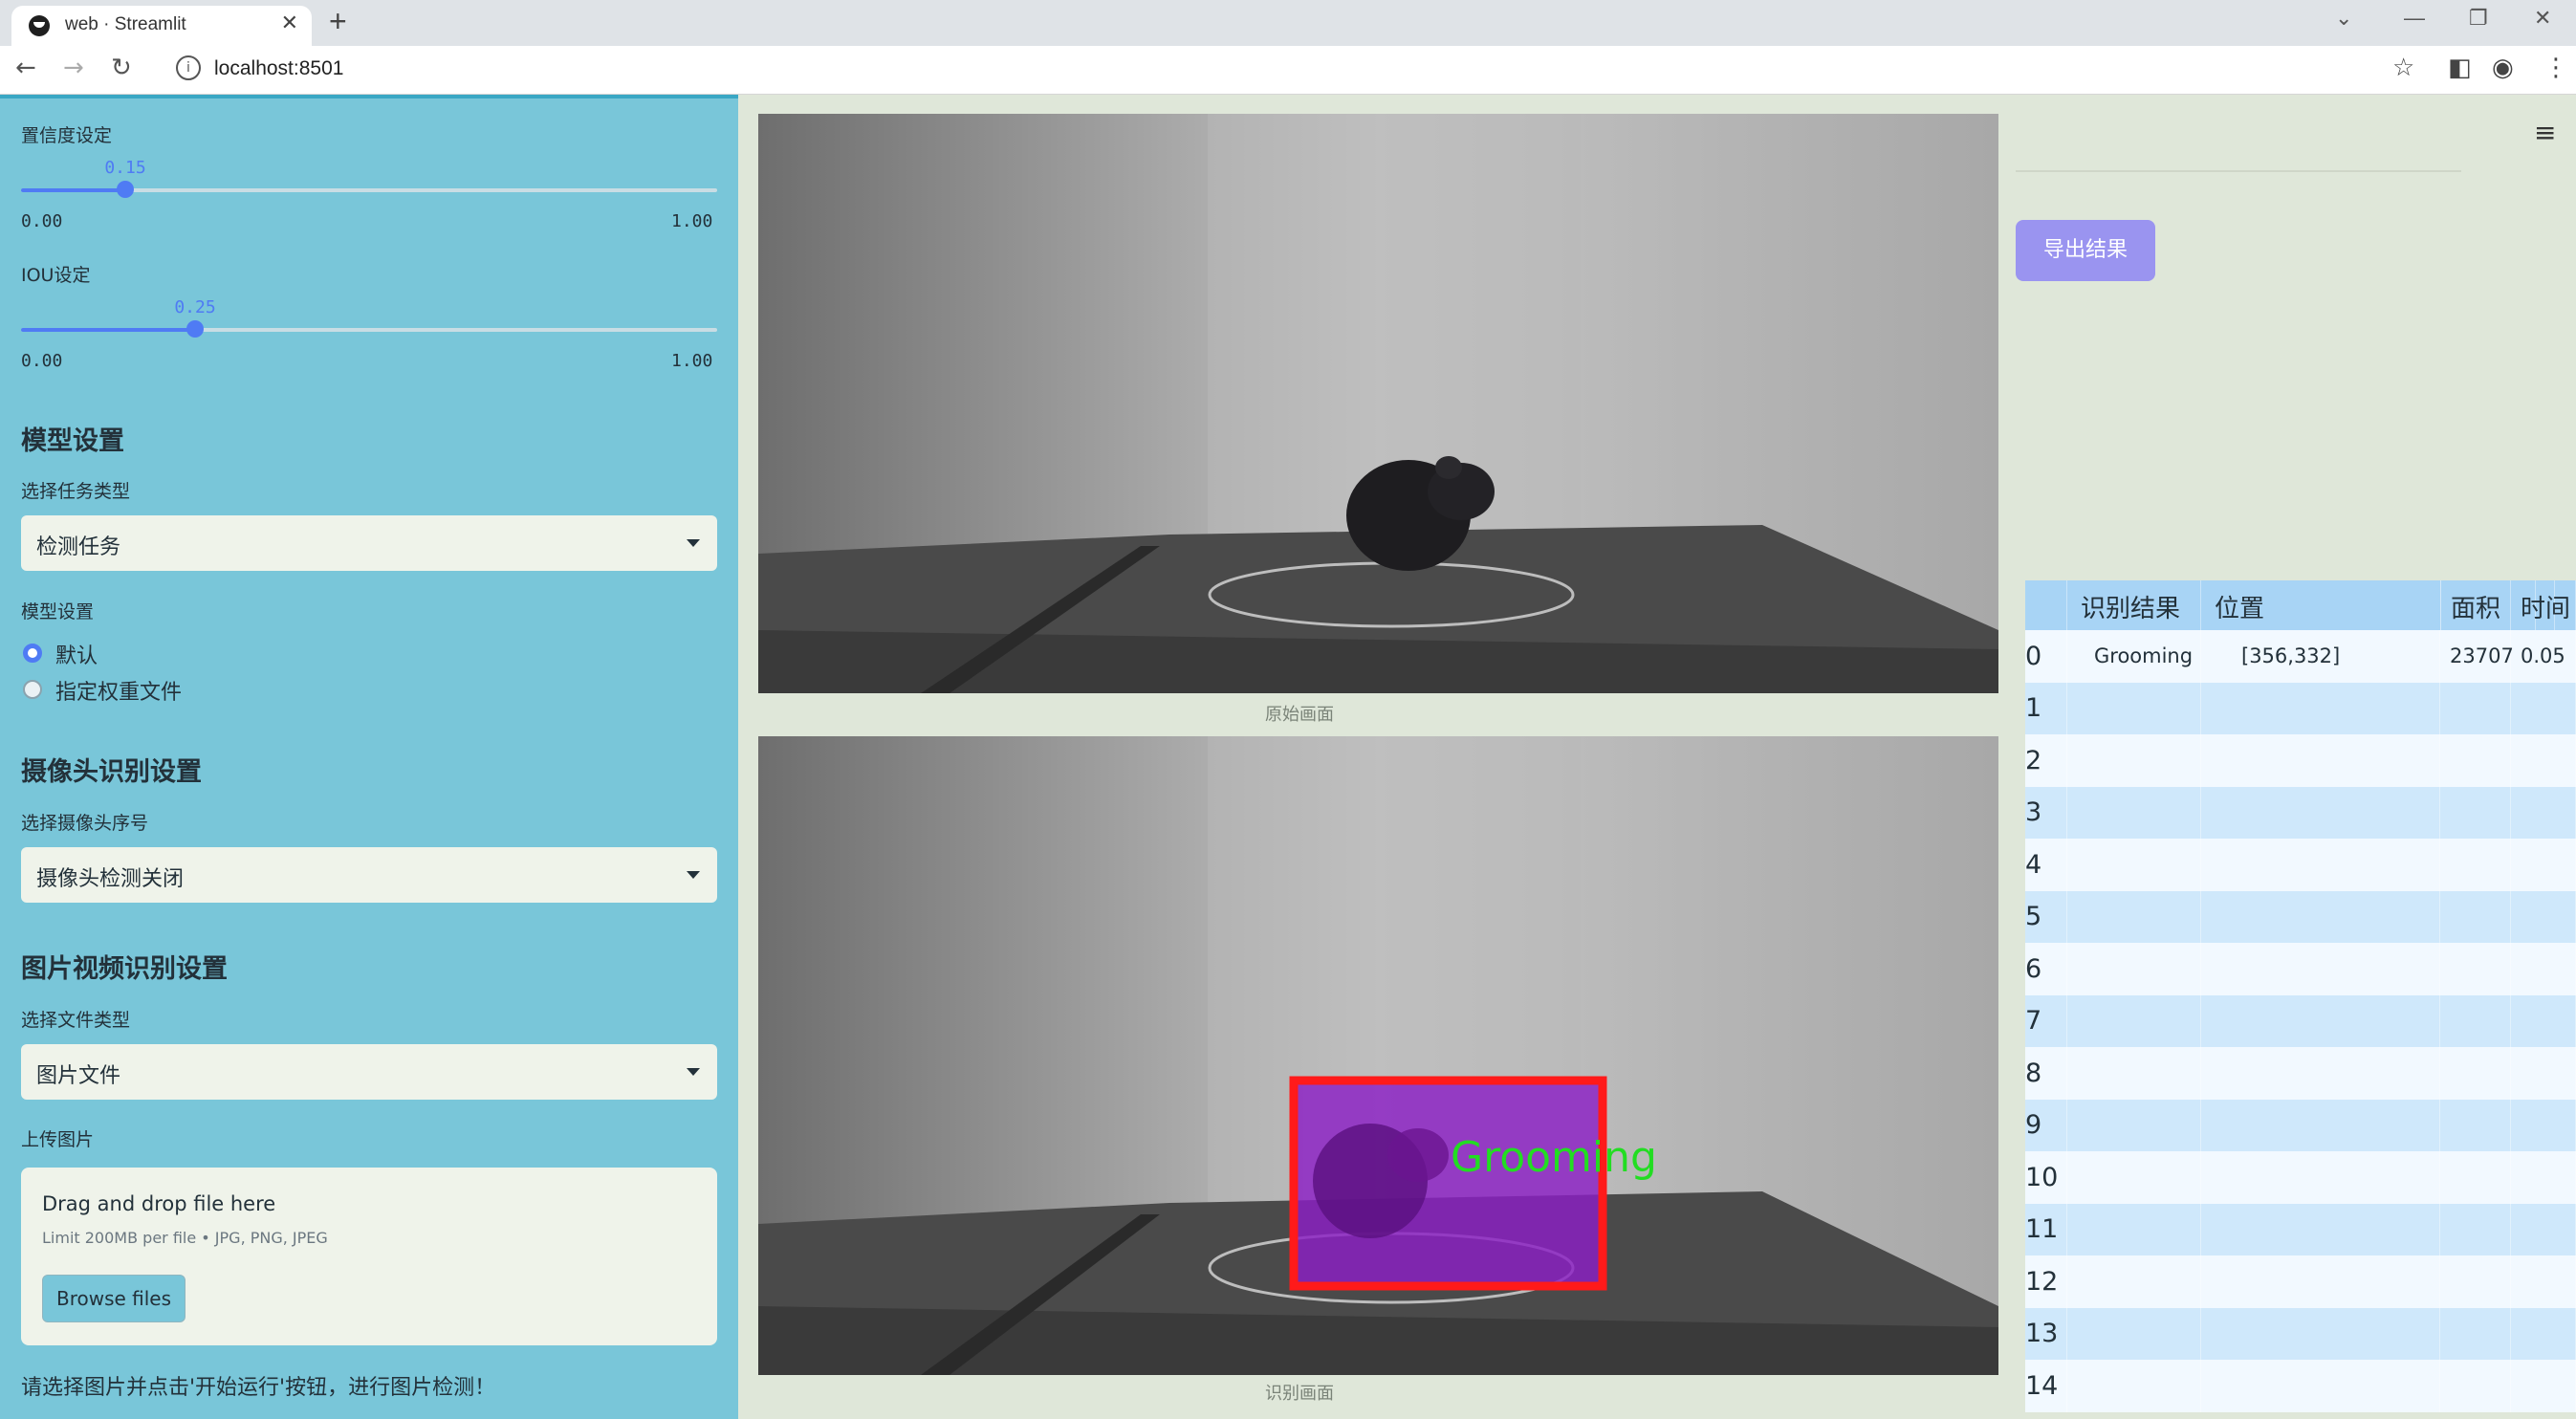  I want to click on task-type-select: 检测任务, so click(369, 543).